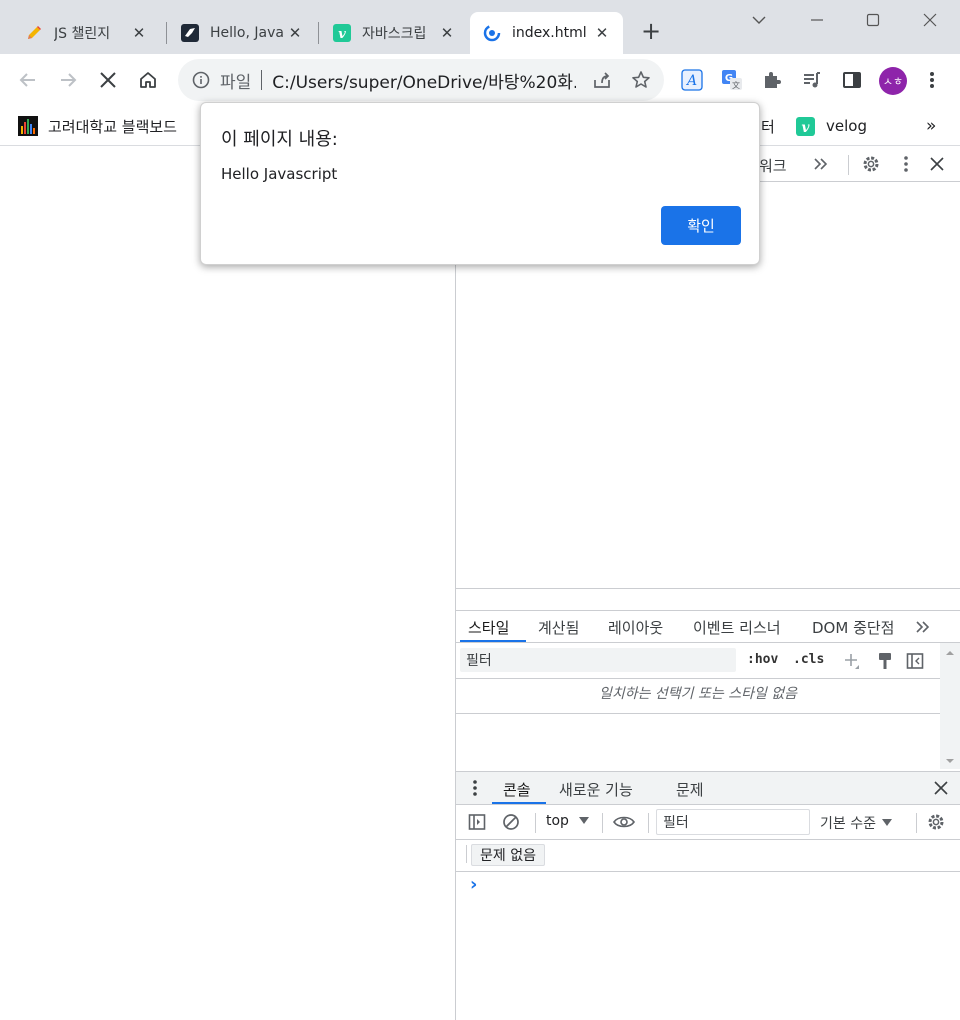 The width and height of the screenshot is (960, 1020). I want to click on tab-javascript-velog: v 자바스크립 ✕, so click(394, 33).